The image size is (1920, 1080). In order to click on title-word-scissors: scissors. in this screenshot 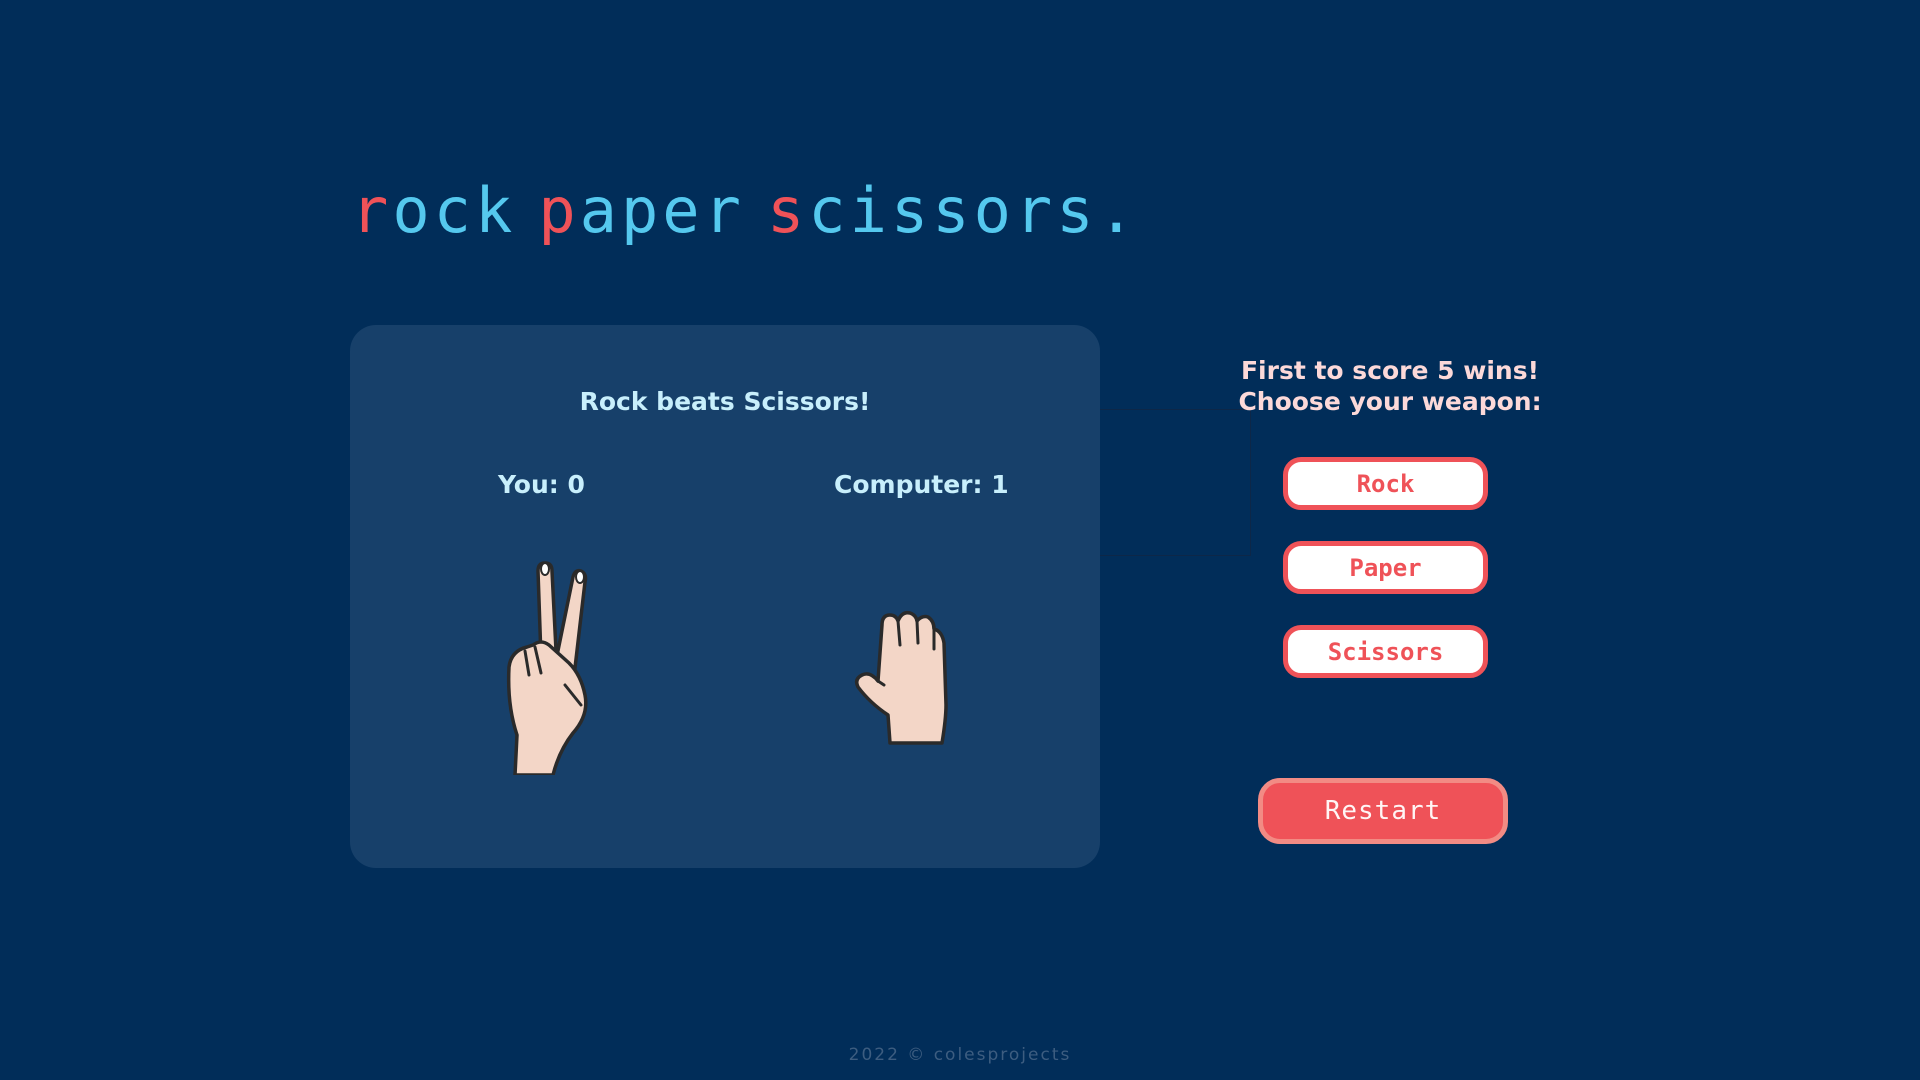, I will do `click(953, 210)`.